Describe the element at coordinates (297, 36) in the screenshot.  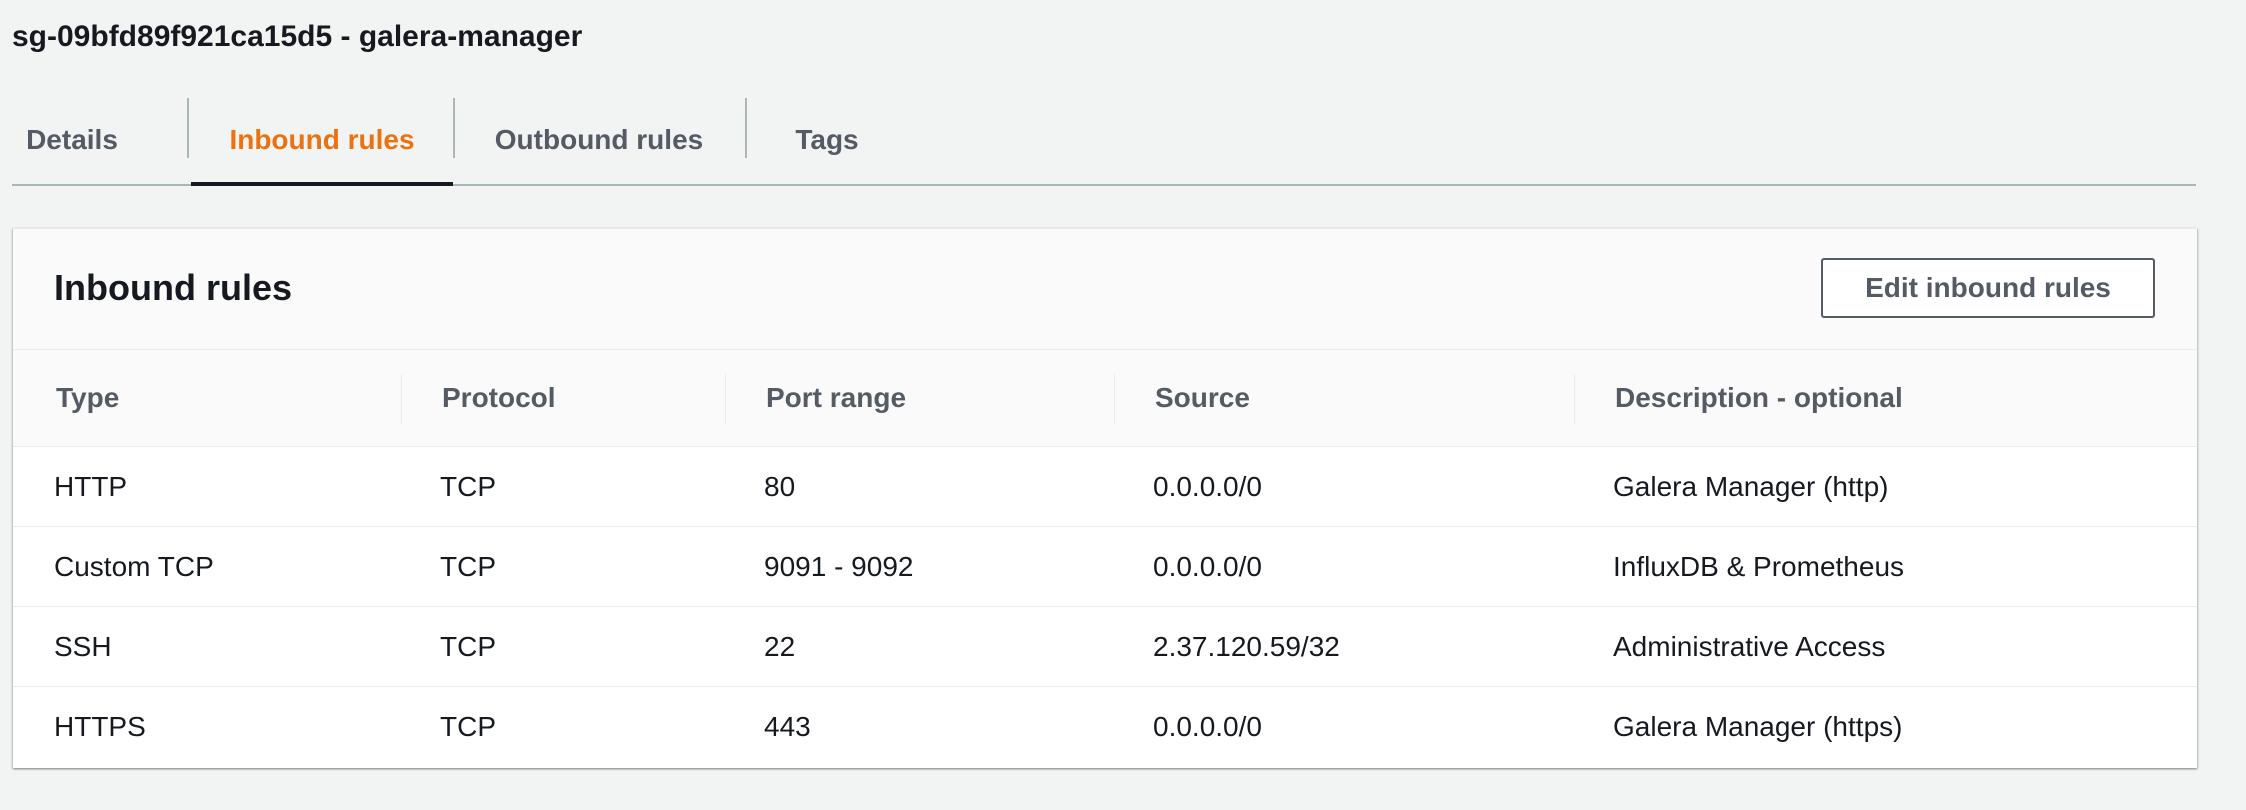
I see `page-title: sg-09bfd89f921ca15d5 - galera-manager` at that location.